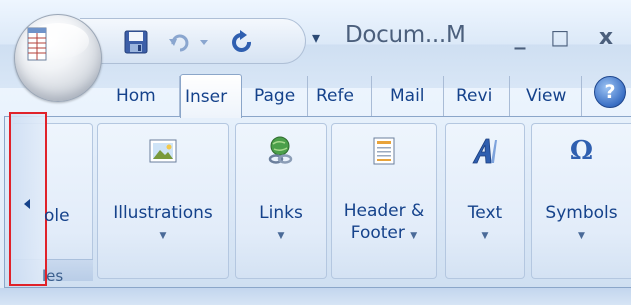 The height and width of the screenshot is (305, 631). I want to click on minimize-button: _, so click(520, 37).